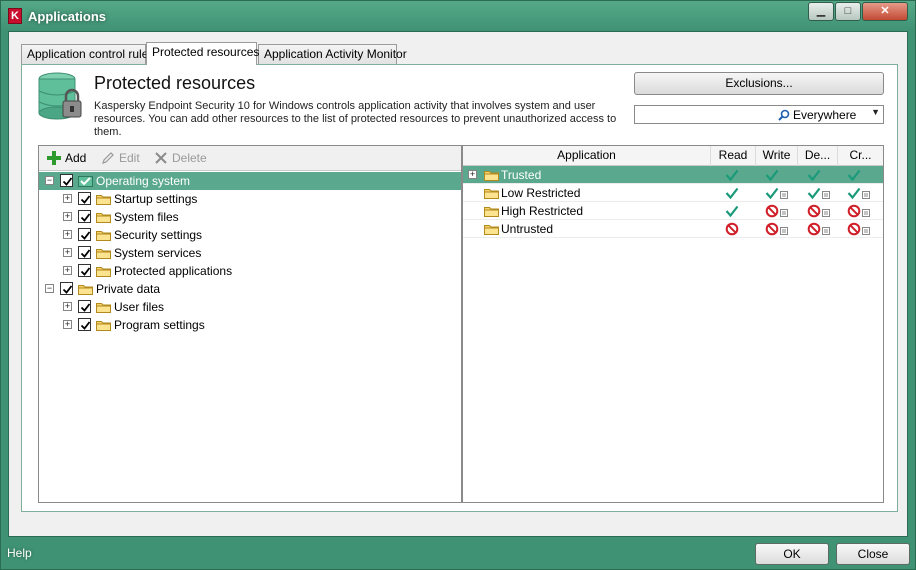 The width and height of the screenshot is (916, 570). I want to click on edit-button: Edit, so click(120, 158).